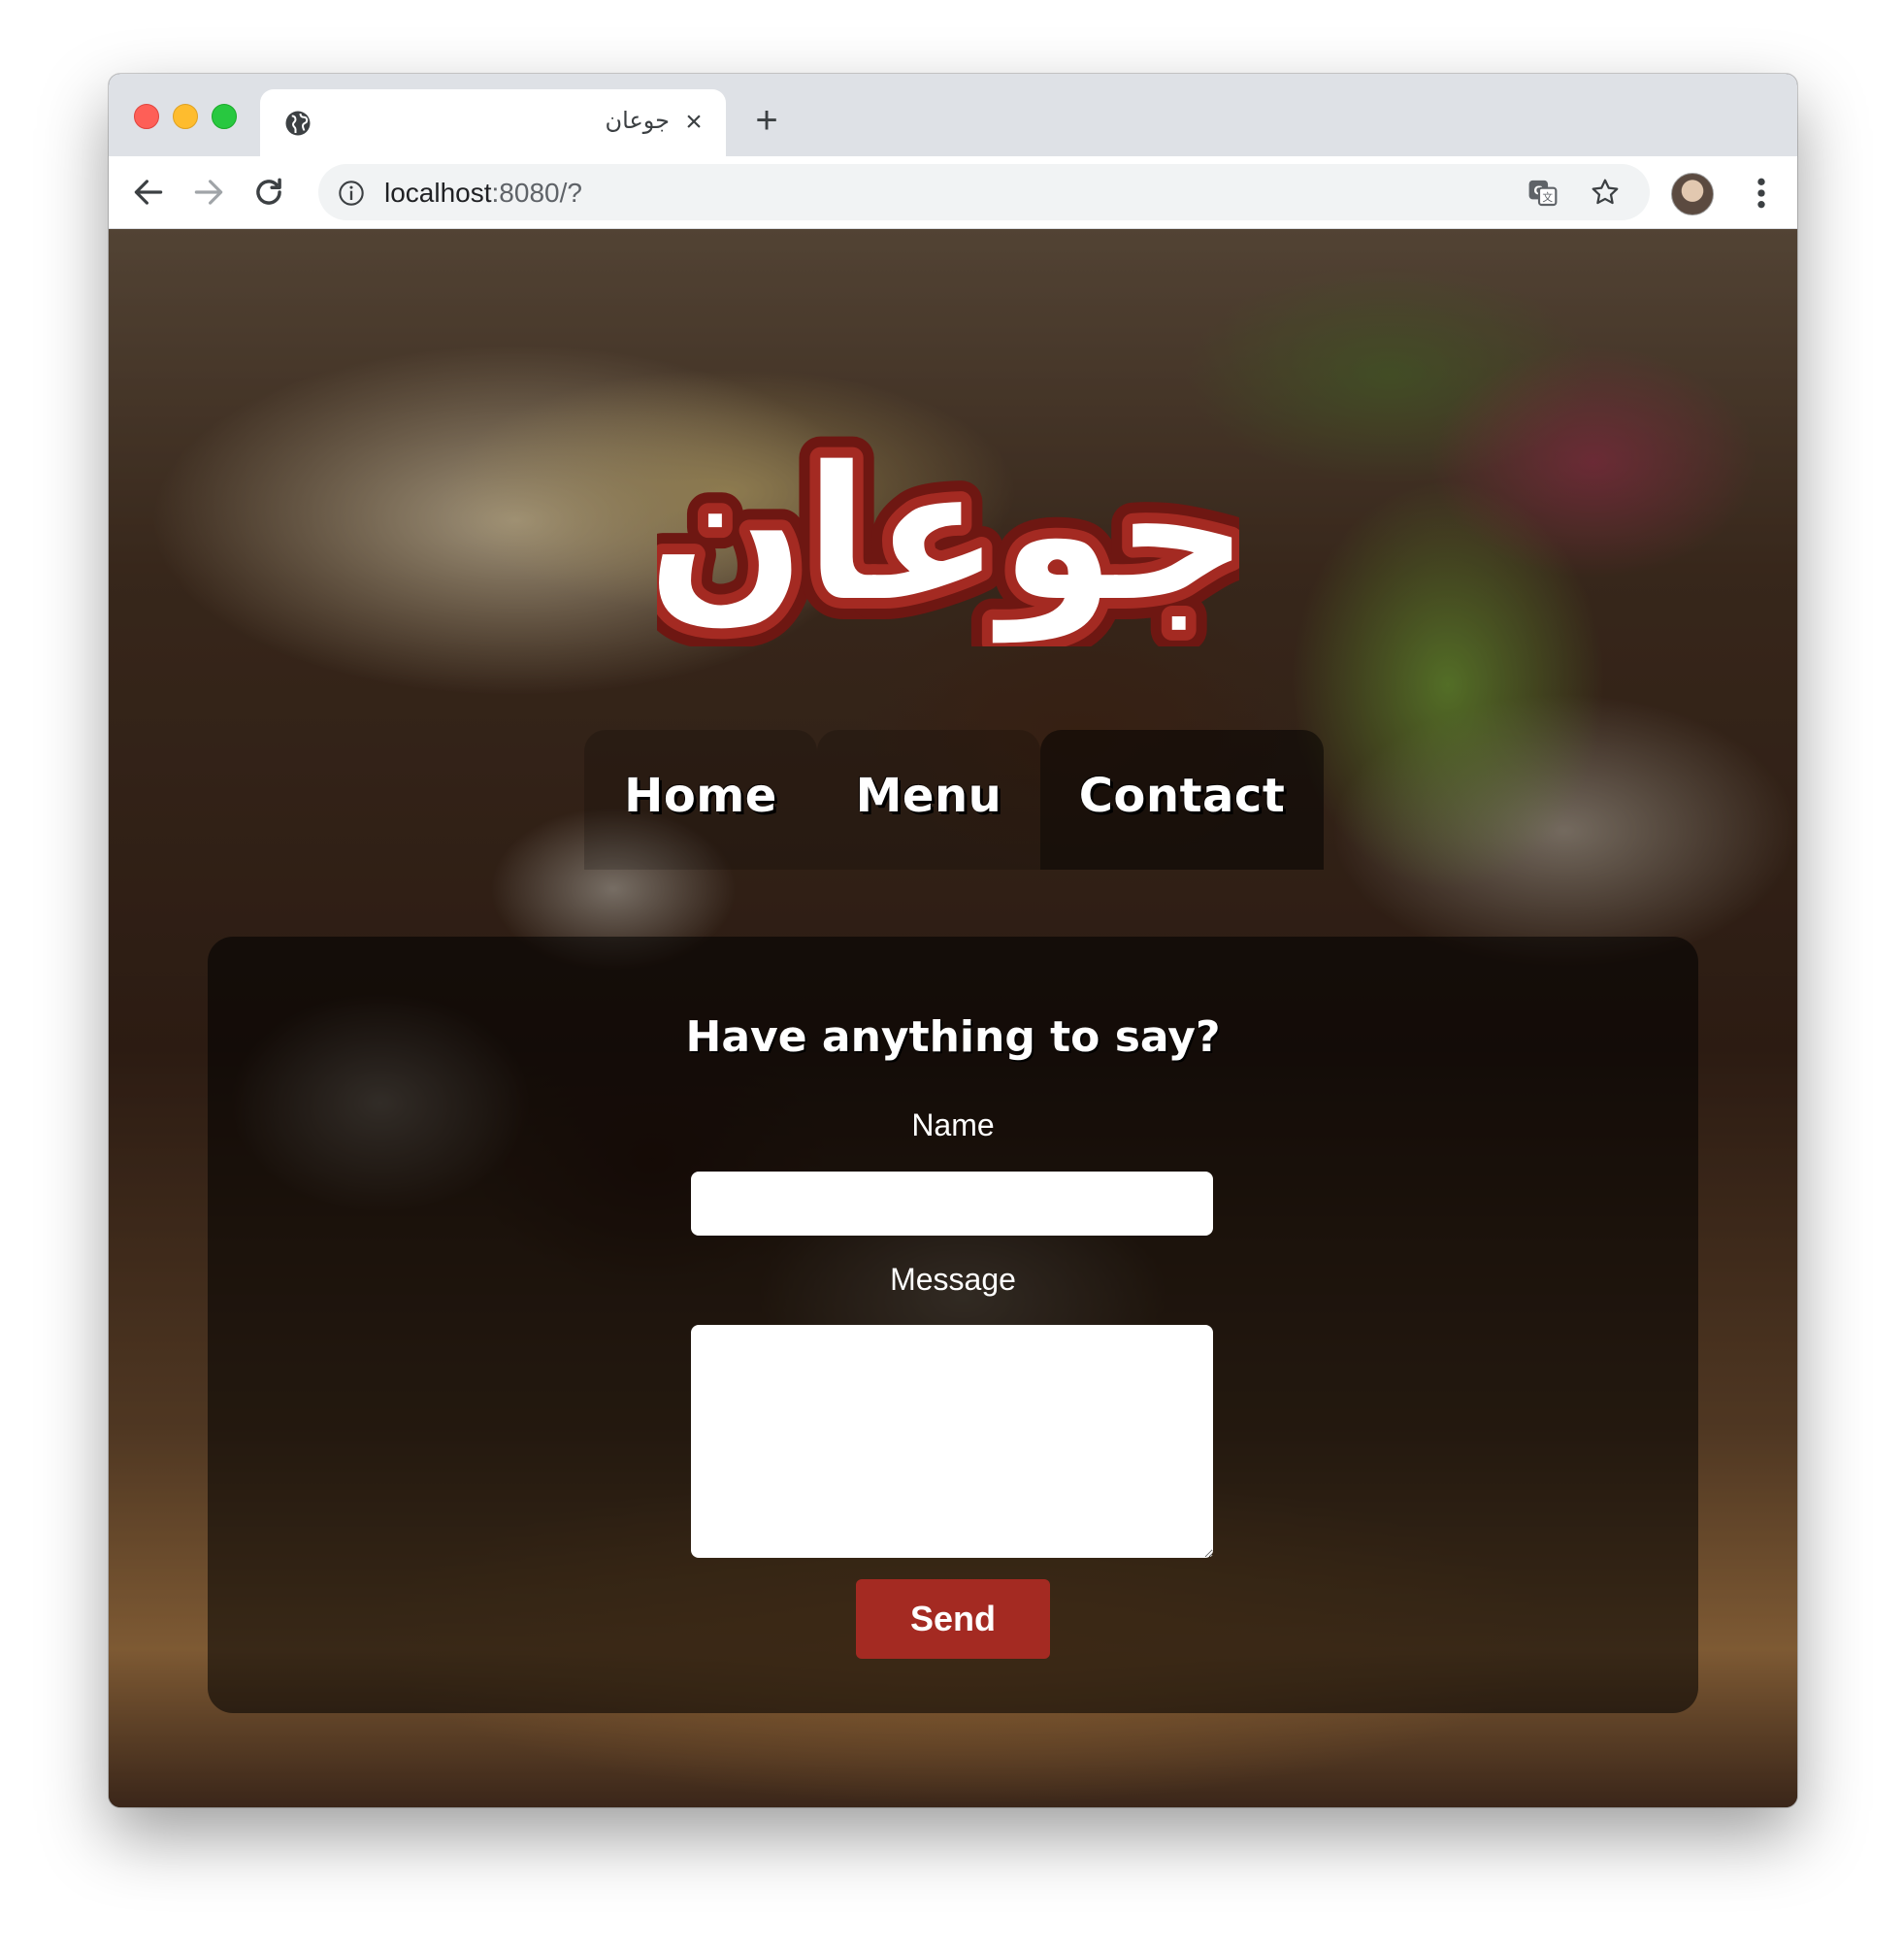 The height and width of the screenshot is (1949, 1904). I want to click on message-textarea, so click(952, 1442).